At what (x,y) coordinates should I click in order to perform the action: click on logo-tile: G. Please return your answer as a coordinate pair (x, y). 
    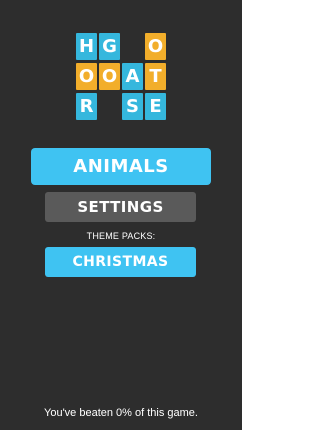
    Looking at the image, I should click on (109, 46).